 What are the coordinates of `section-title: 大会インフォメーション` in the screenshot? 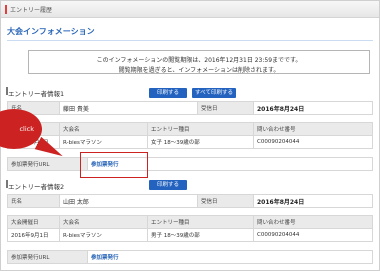 It's located at (51, 31).